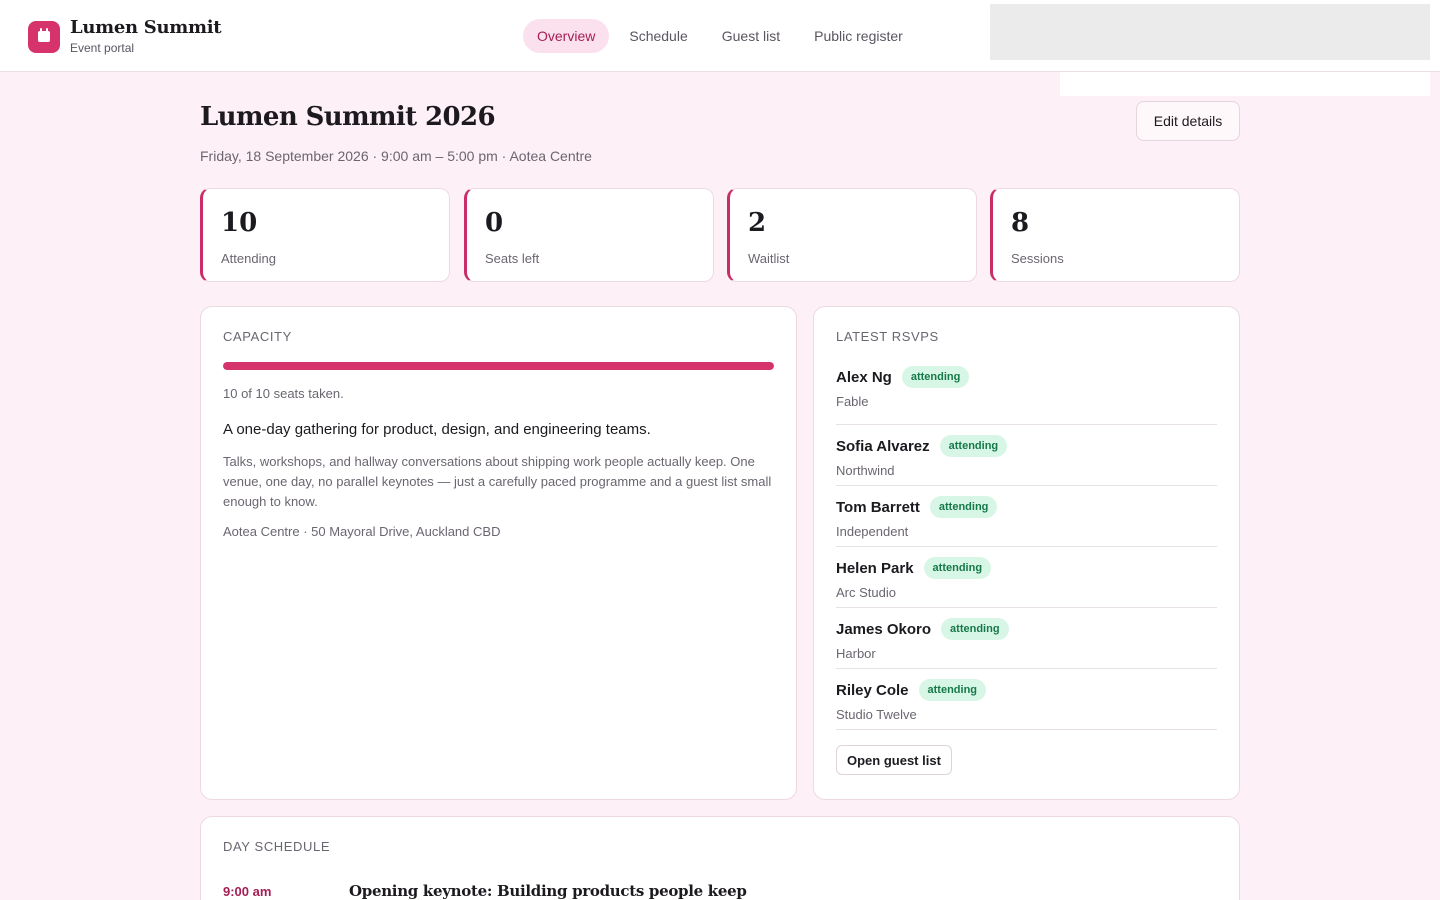 This screenshot has width=1440, height=900. What do you see at coordinates (1026, 394) in the screenshot?
I see `rsvp-item: Alex Ng attending Fable` at bounding box center [1026, 394].